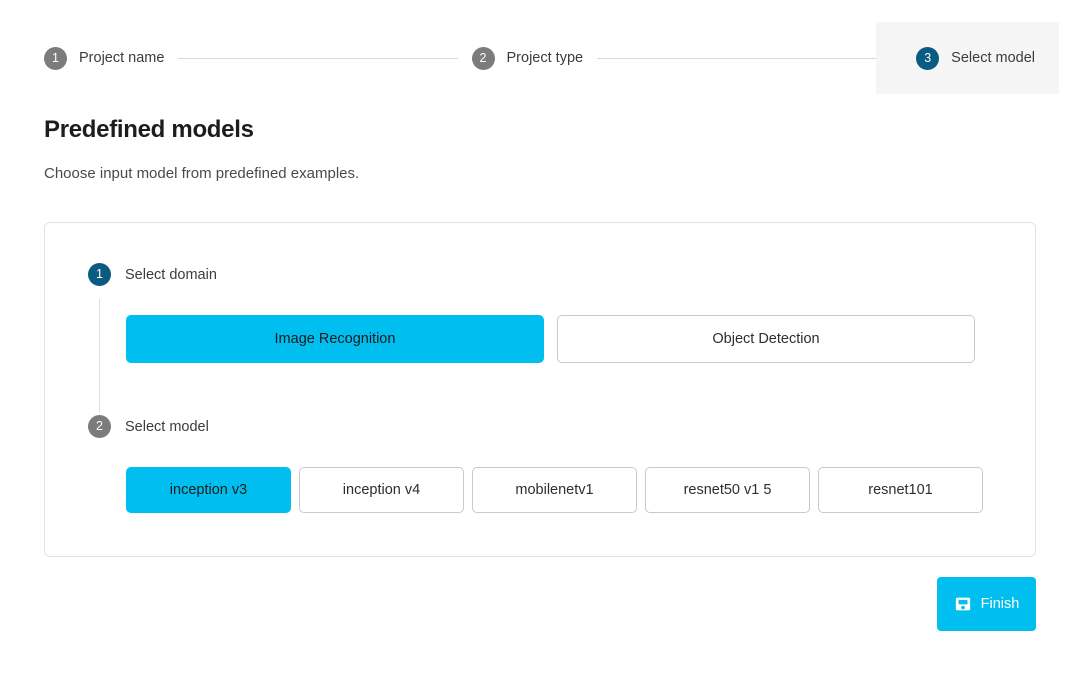 The image size is (1081, 681). What do you see at coordinates (545, 58) in the screenshot?
I see `step-label-project-type: Project type` at bounding box center [545, 58].